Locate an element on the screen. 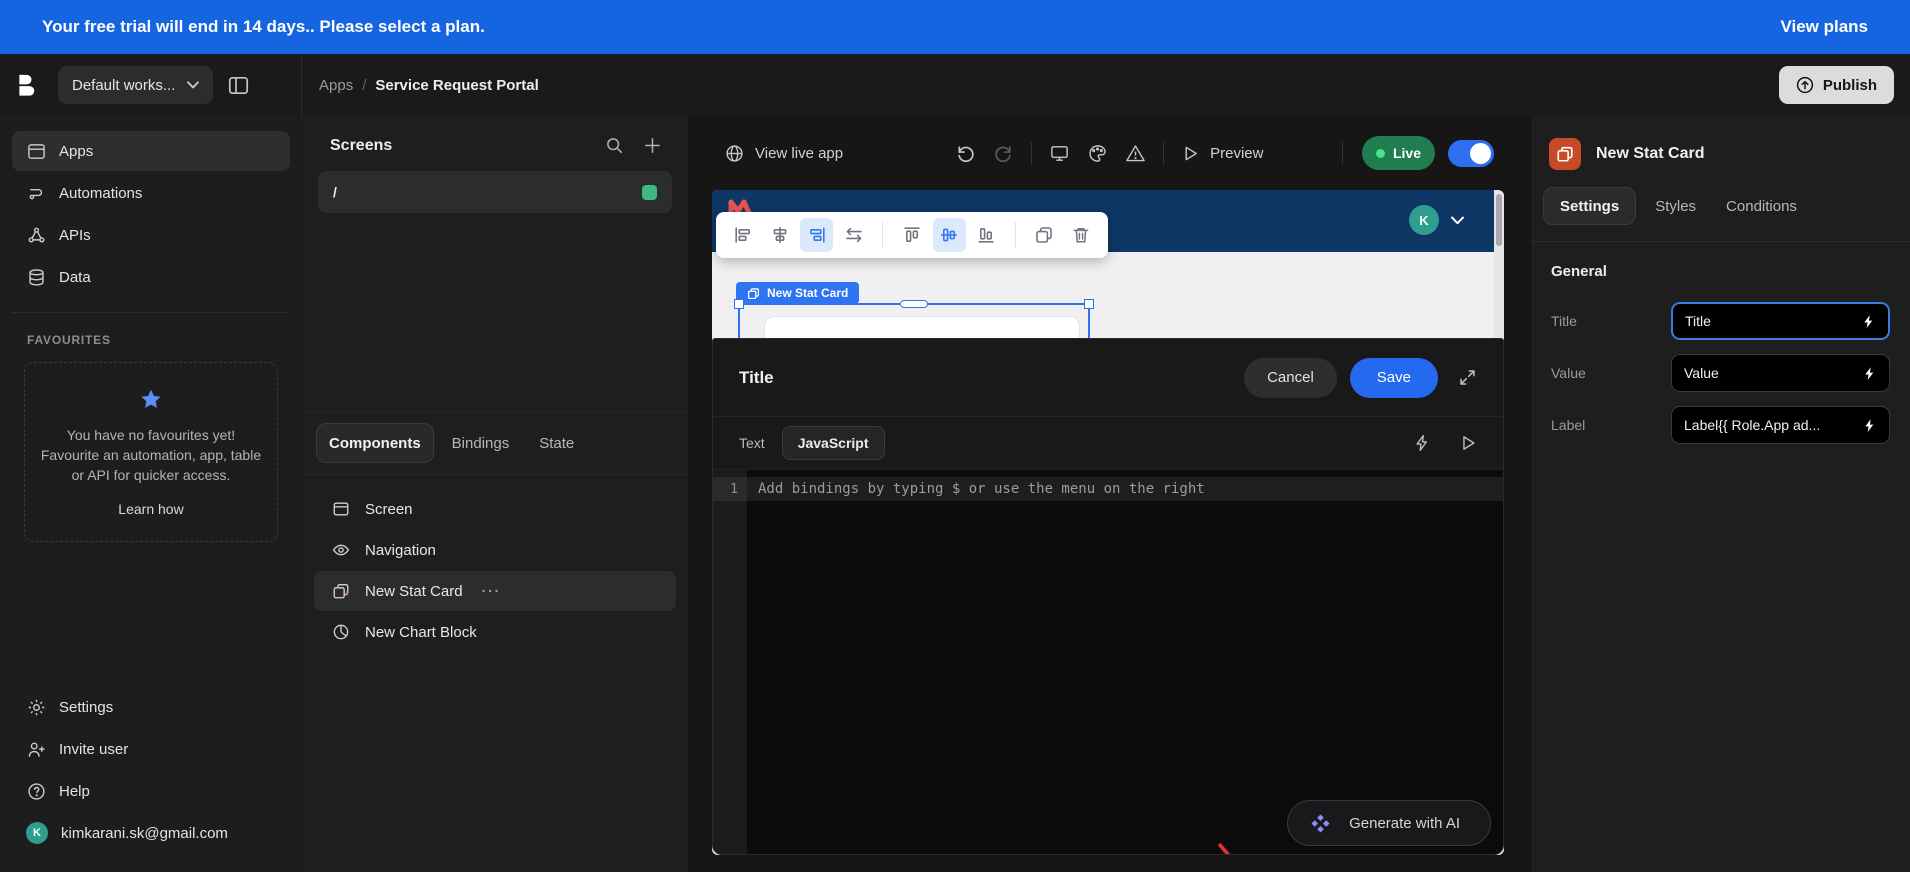 Image resolution: width=1910 pixels, height=872 pixels. resize-handle-top-center is located at coordinates (914, 304).